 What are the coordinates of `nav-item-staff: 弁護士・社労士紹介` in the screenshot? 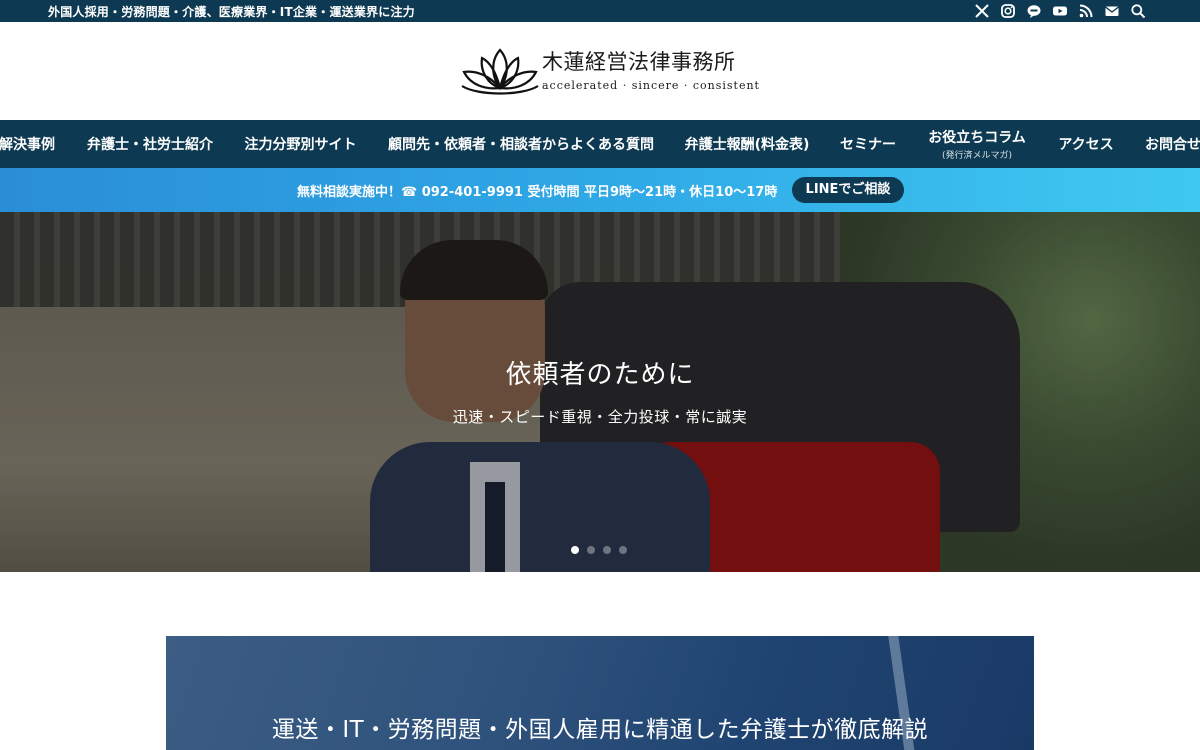 It's located at (150, 144).